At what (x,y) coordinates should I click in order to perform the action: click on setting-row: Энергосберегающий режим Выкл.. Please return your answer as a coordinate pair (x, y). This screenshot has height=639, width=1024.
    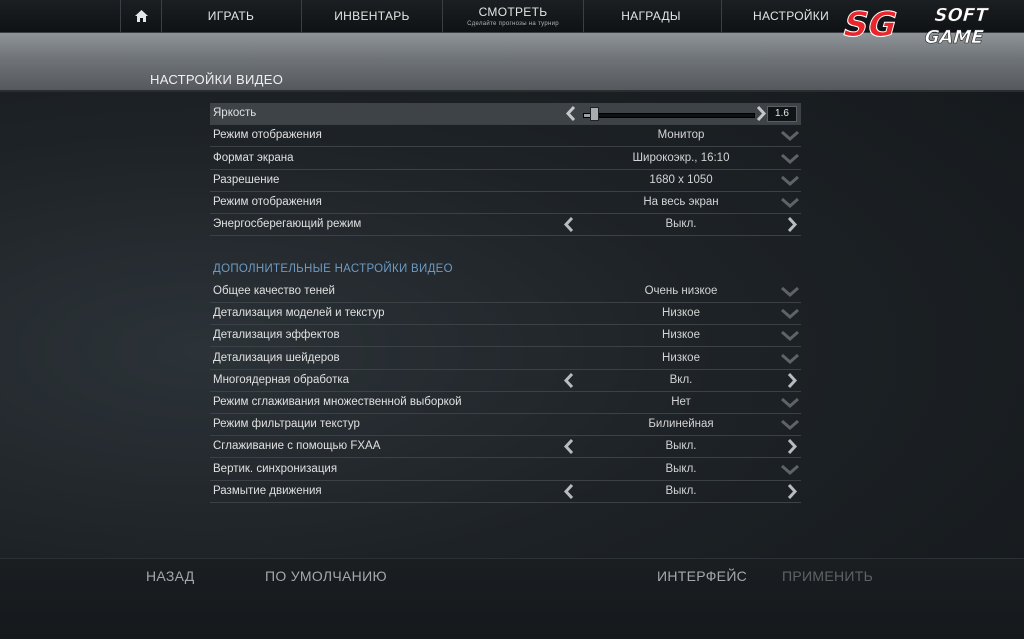
    Looking at the image, I should click on (505, 225).